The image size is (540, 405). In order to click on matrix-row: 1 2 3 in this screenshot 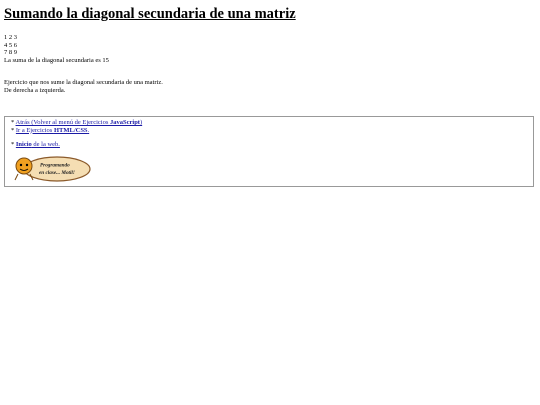, I will do `click(10, 37)`.